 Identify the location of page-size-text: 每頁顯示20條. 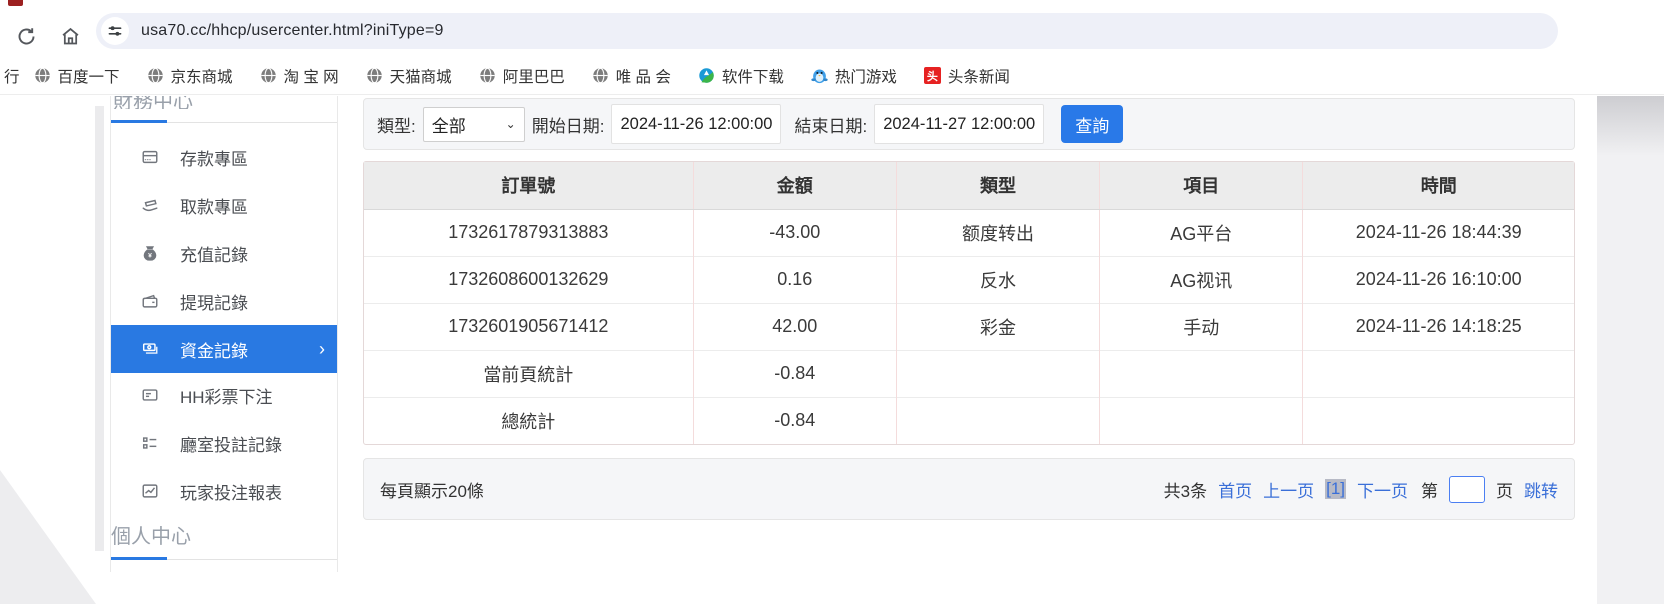
(432, 491).